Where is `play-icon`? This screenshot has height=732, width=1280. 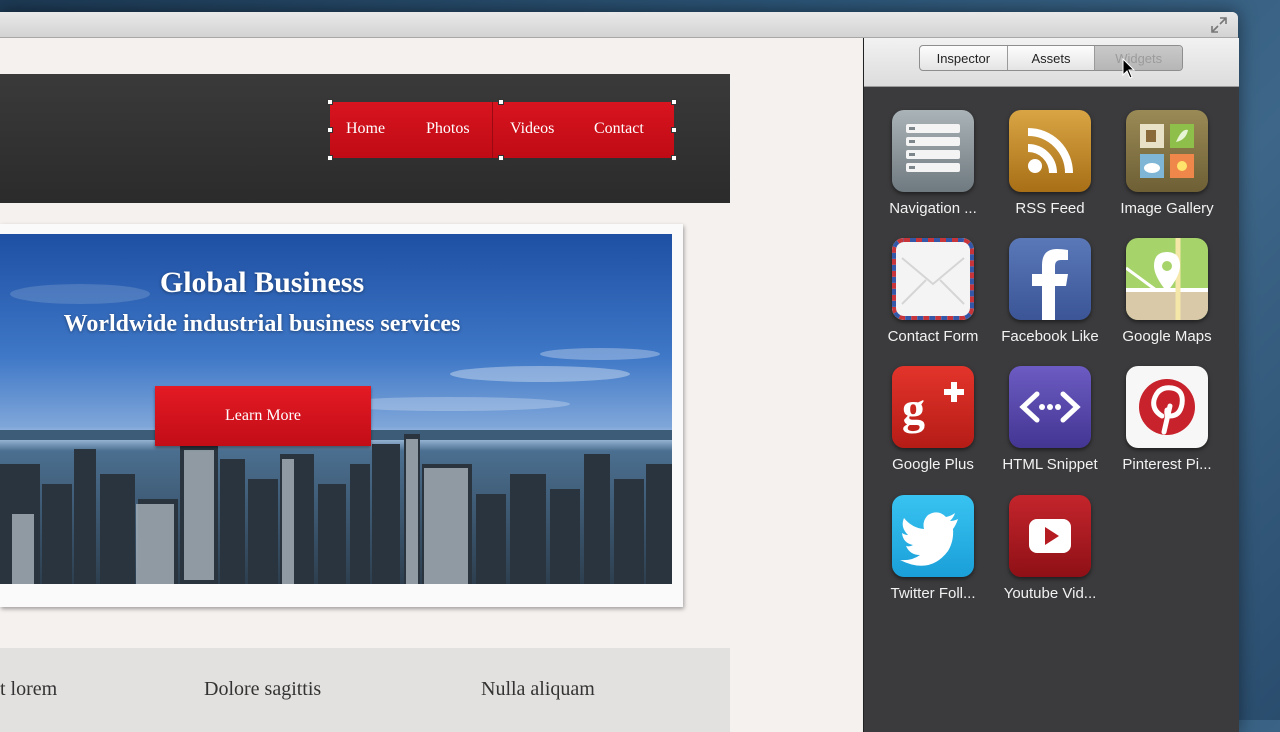 play-icon is located at coordinates (1050, 536).